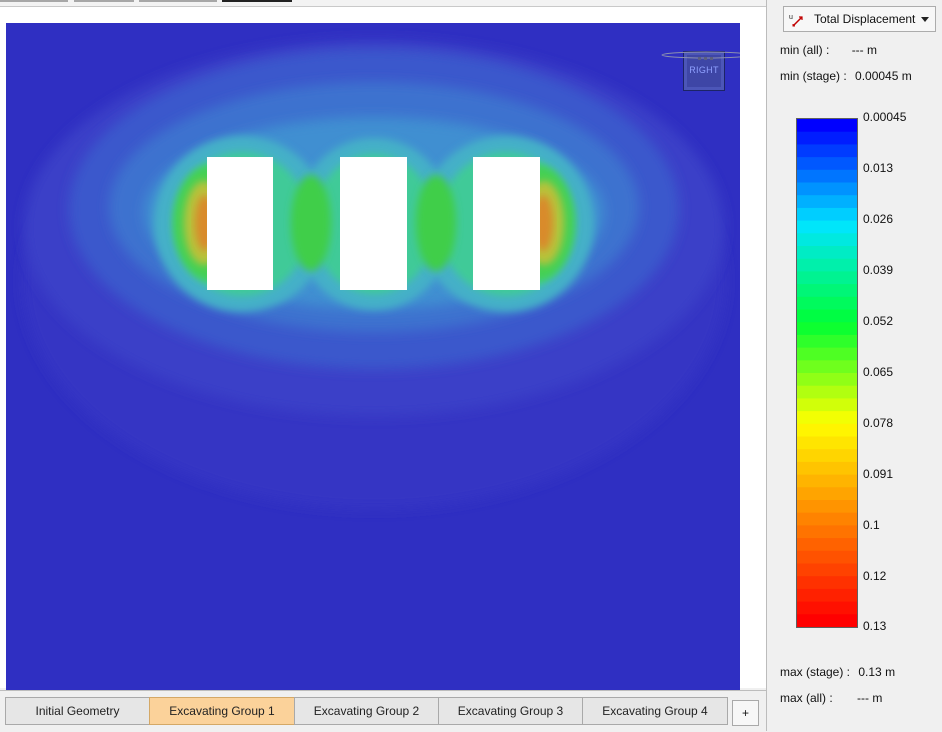 Image resolution: width=942 pixels, height=732 pixels. Describe the element at coordinates (704, 70) in the screenshot. I see `view-cube-label: RIGHT` at that location.